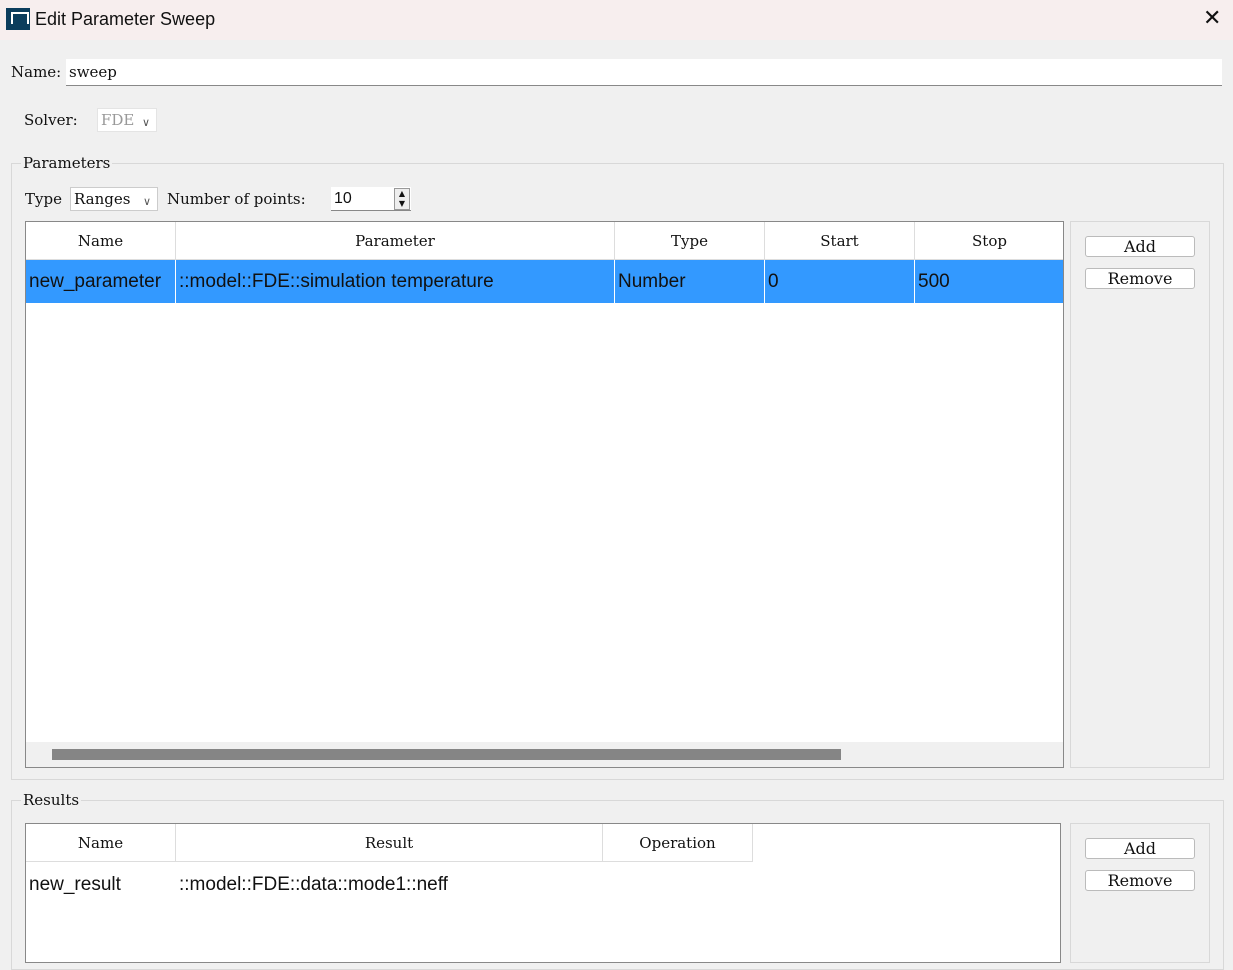 This screenshot has height=970, width=1233. I want to click on add-result-button: Add, so click(1140, 848).